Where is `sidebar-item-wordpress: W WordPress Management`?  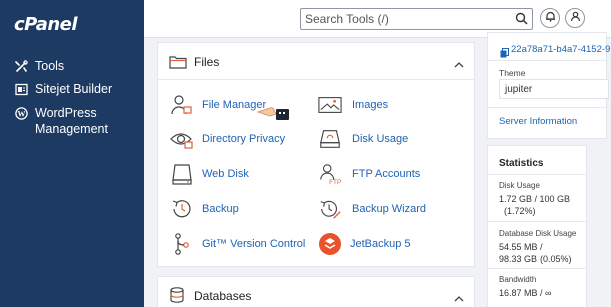 sidebar-item-wordpress: W WordPress Management is located at coordinates (74, 121).